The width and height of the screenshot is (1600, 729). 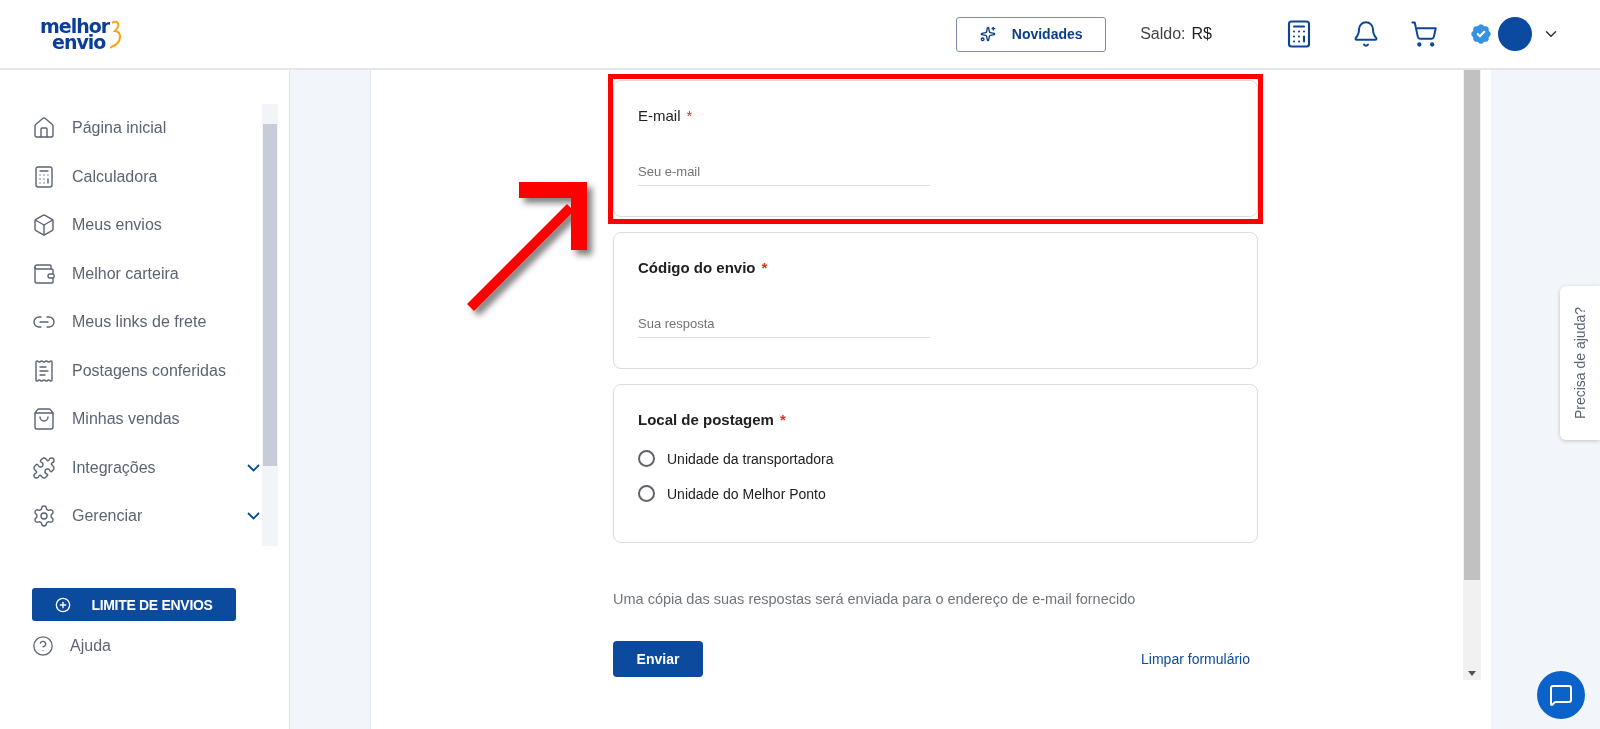 I want to click on note-text: Uma cópia das suas respostas será enviada para o endereço de e-mail fornecido, so click(x=875, y=599).